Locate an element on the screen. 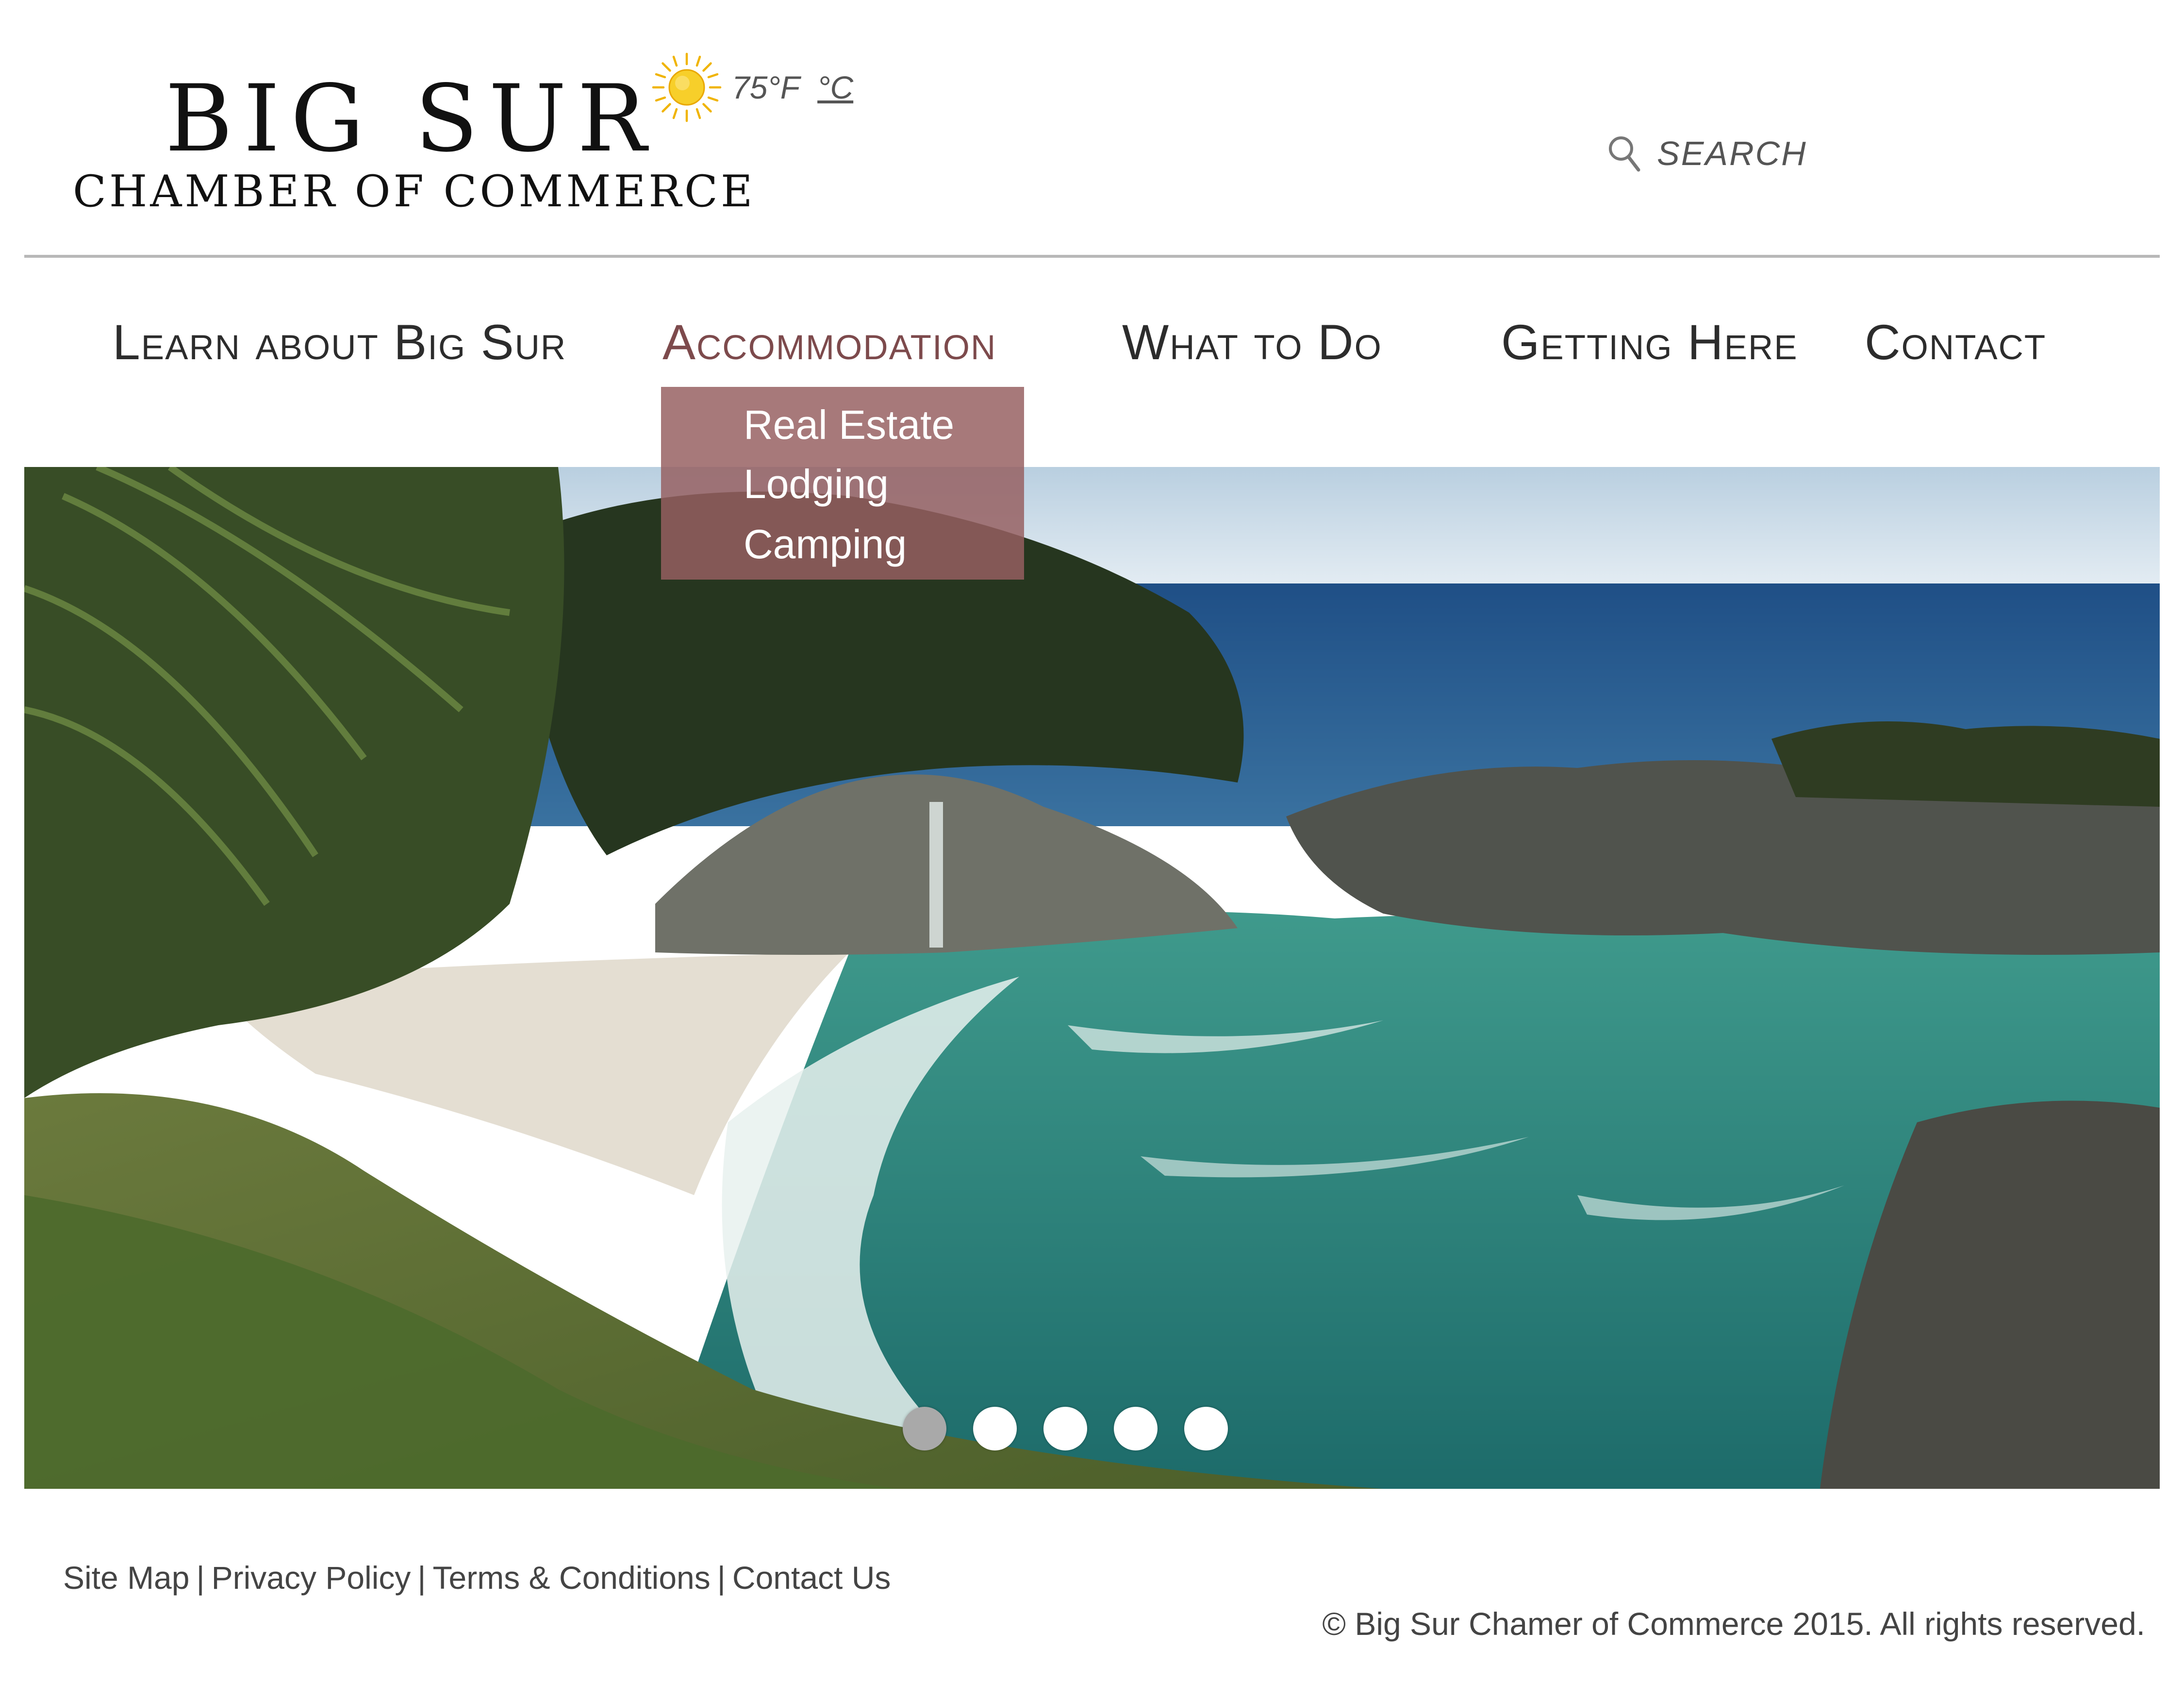 This screenshot has width=2184, height=1699. header-divider is located at coordinates (1092, 256).